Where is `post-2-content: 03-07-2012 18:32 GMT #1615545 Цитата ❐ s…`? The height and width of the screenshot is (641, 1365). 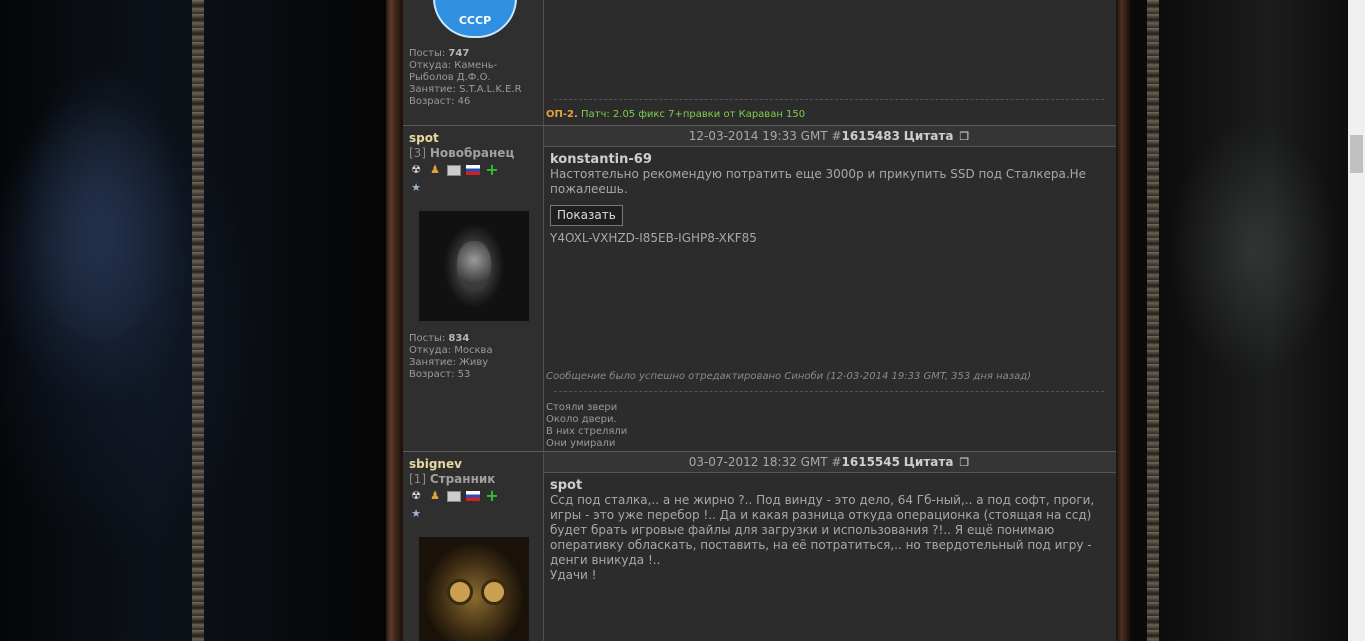
post-2-content: 03-07-2012 18:32 GMT #1615545 Цитата ❐ s… is located at coordinates (830, 546).